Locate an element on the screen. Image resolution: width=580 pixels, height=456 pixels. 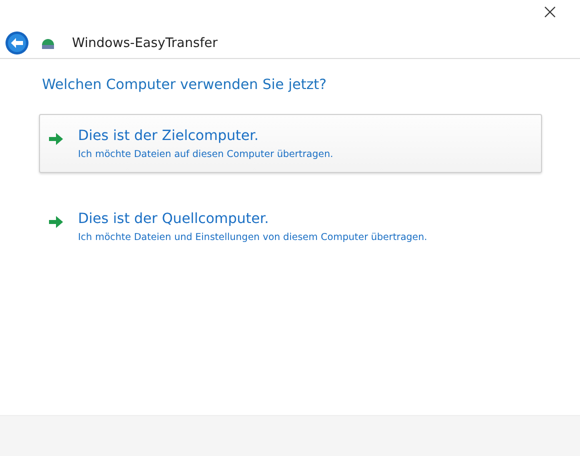
option-button: Dies ist der Quellcomputer. Ich möchte Dateien und Einstellungen von diesem Computer übertragen. is located at coordinates (290, 226).